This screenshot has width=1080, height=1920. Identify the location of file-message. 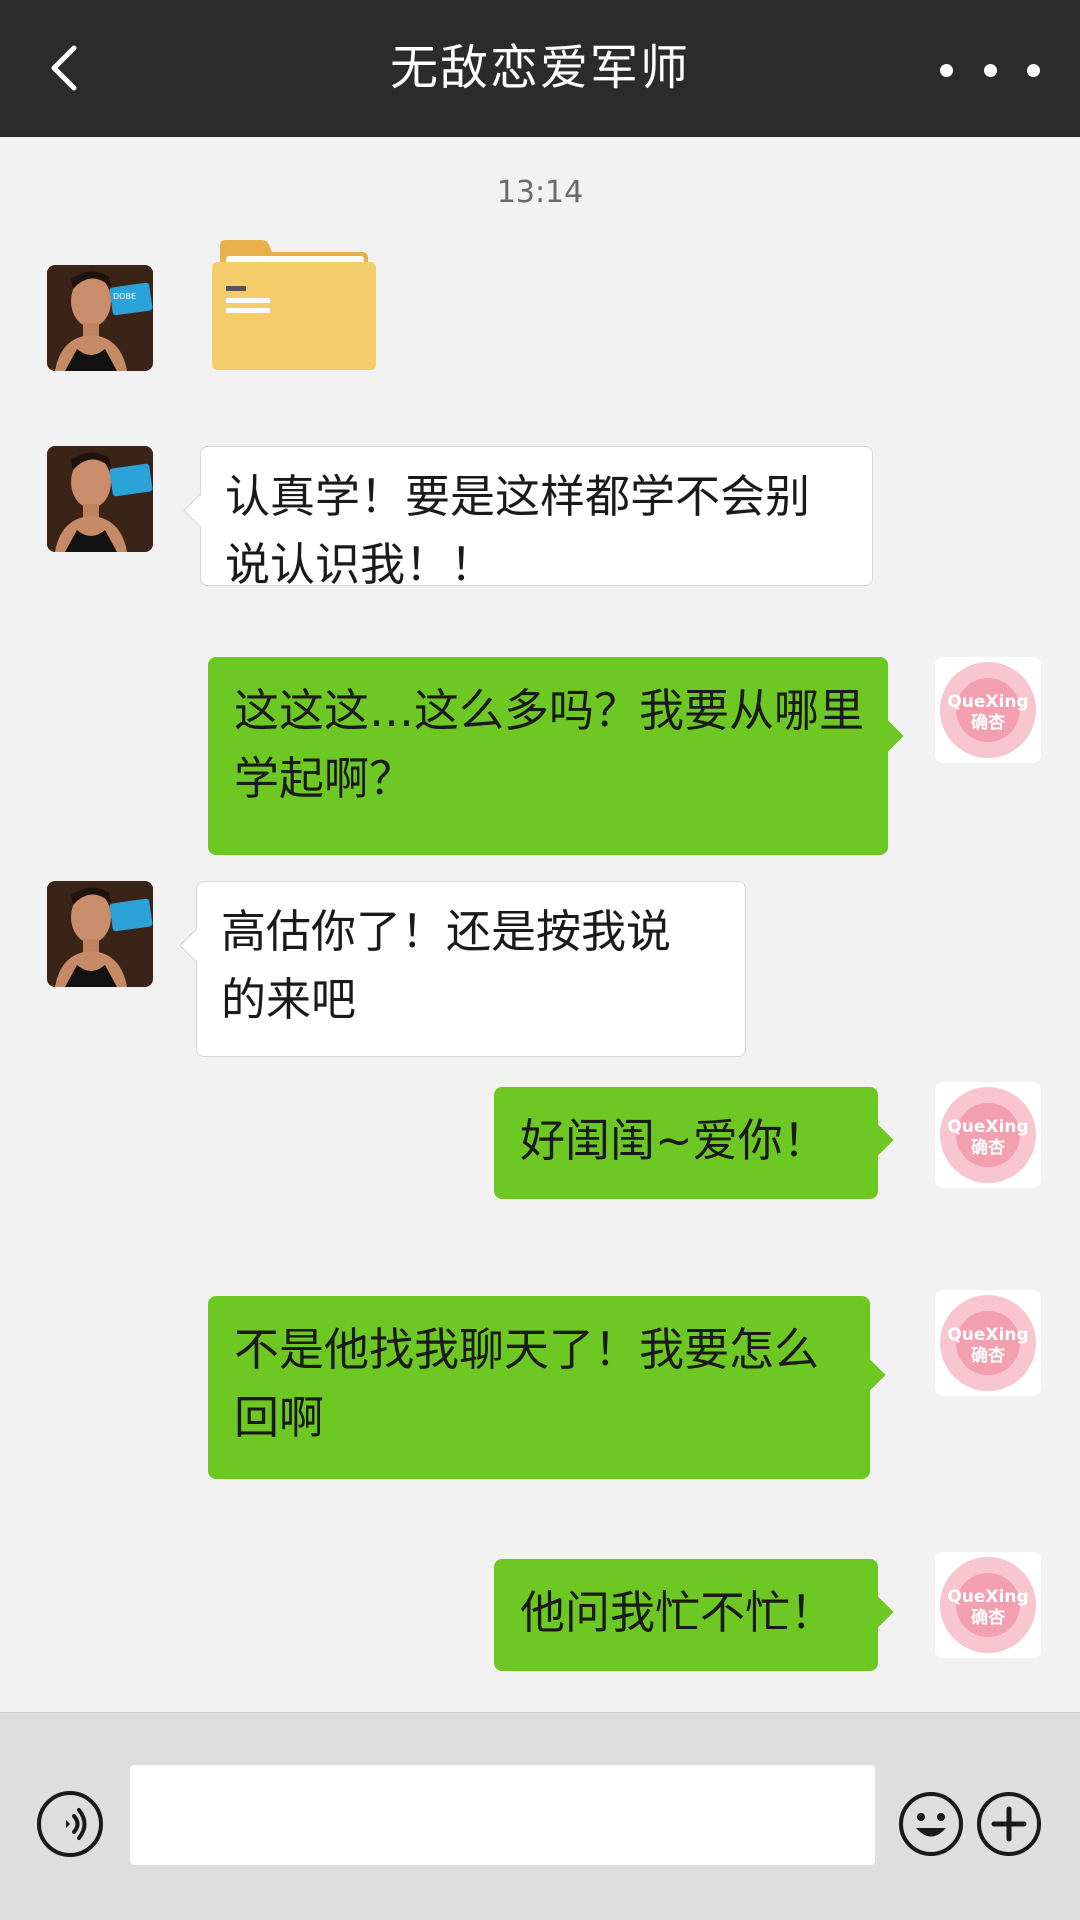
(294, 305).